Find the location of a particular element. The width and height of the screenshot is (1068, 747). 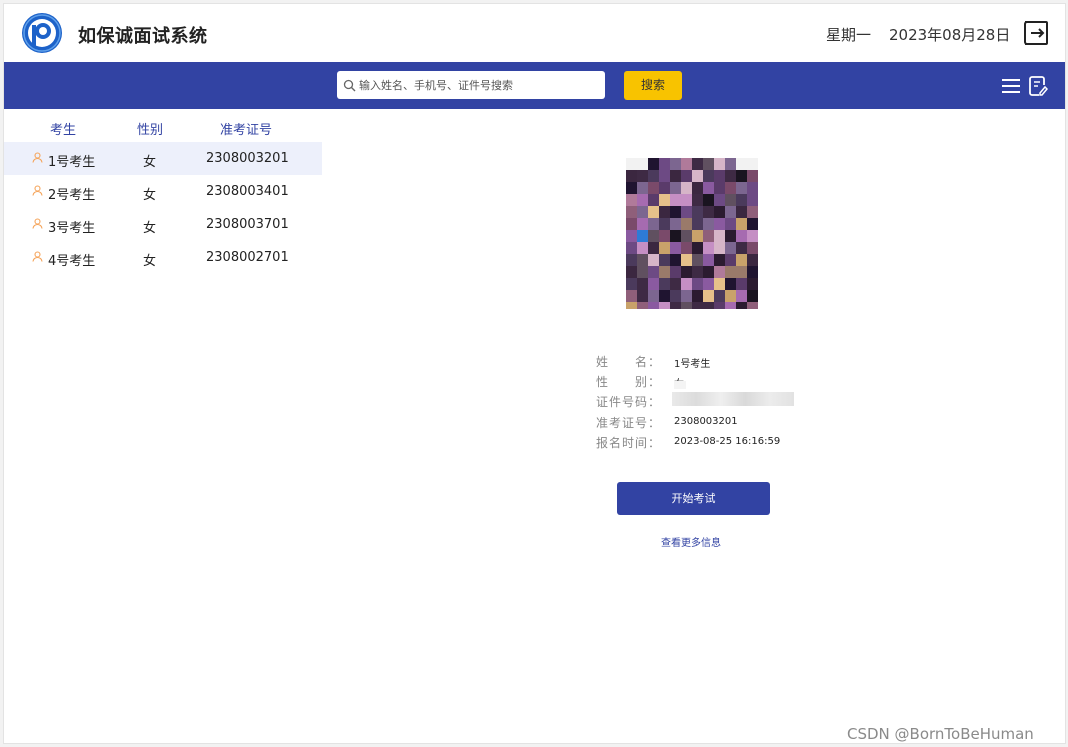

start-exam-button: 开始考试 is located at coordinates (693, 498).